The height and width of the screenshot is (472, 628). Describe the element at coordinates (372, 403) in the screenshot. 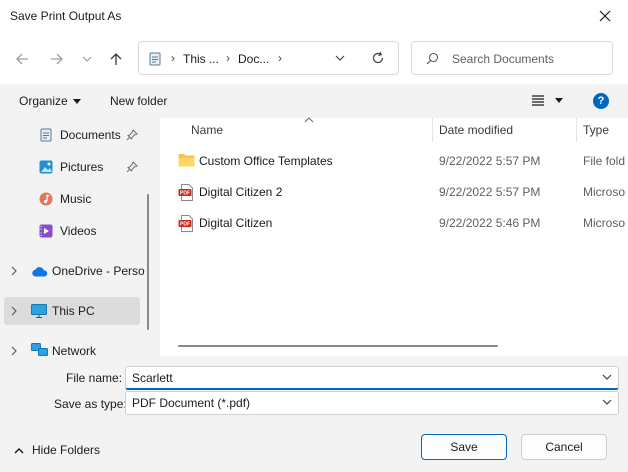

I see `save-as-type-select: PDF Document (*.pdf)` at that location.